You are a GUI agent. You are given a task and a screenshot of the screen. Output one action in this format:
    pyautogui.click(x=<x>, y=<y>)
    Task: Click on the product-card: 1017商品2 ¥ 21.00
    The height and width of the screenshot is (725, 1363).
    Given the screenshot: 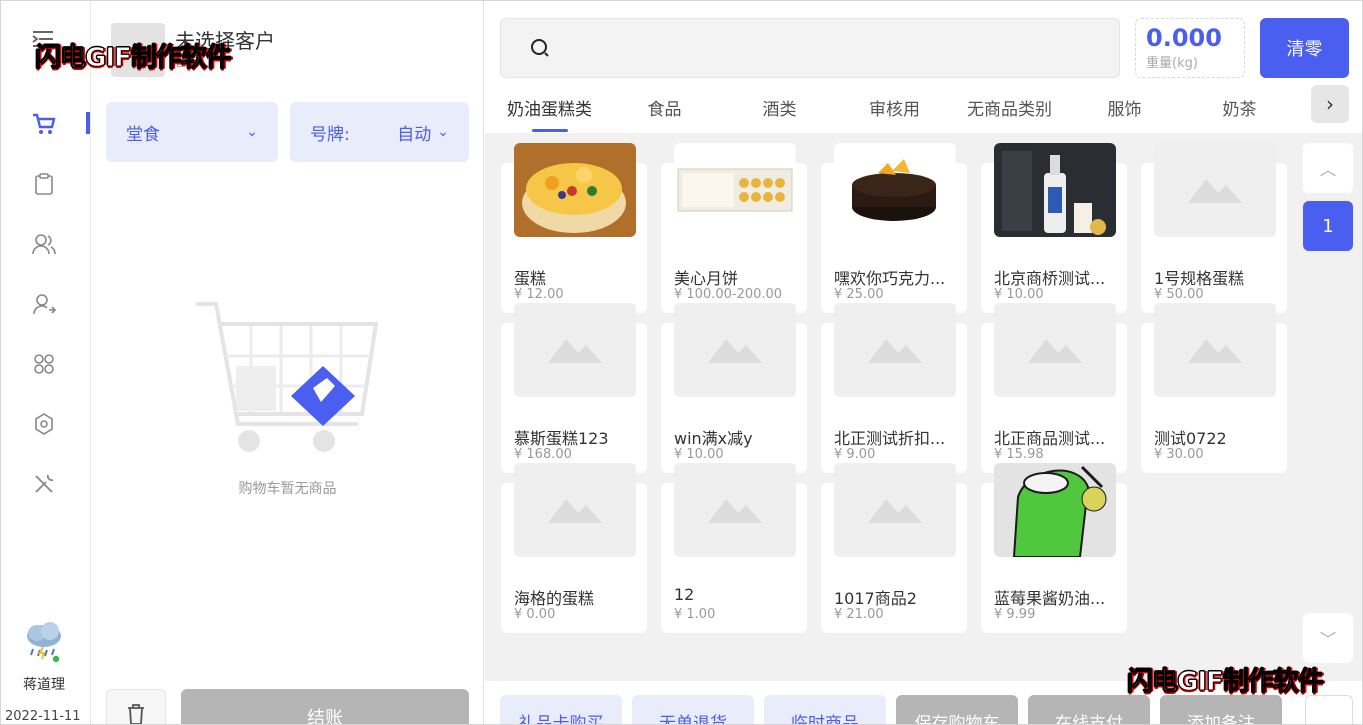 What is the action you would take?
    pyautogui.click(x=894, y=548)
    